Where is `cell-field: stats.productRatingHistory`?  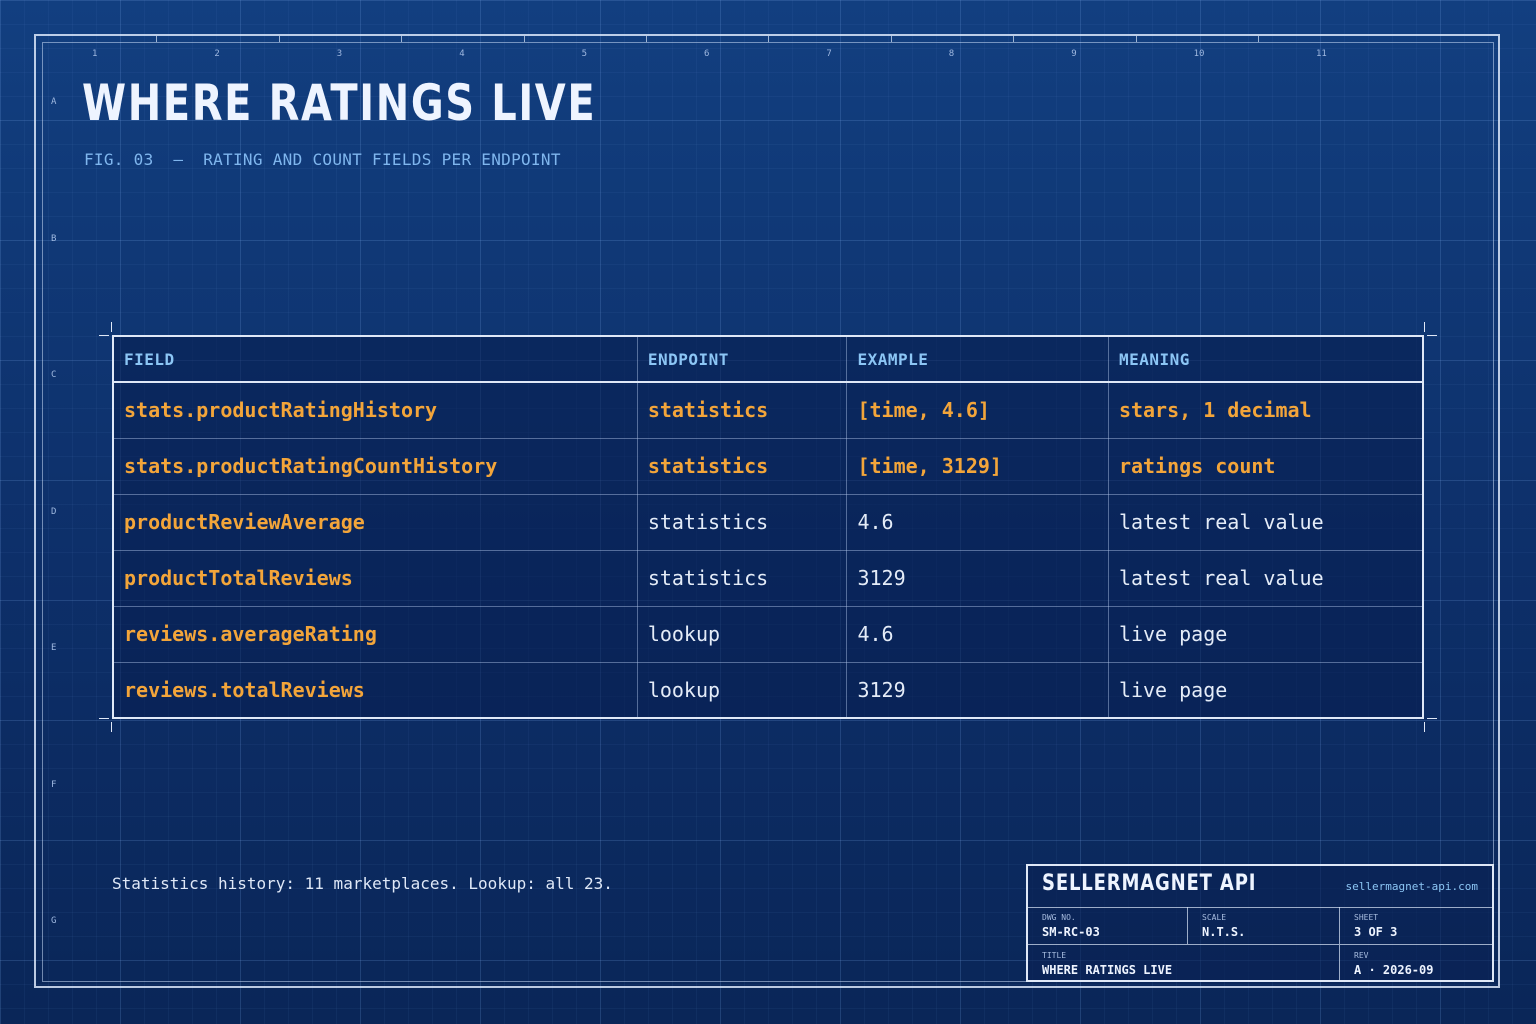
cell-field: stats.productRatingHistory is located at coordinates (375, 410).